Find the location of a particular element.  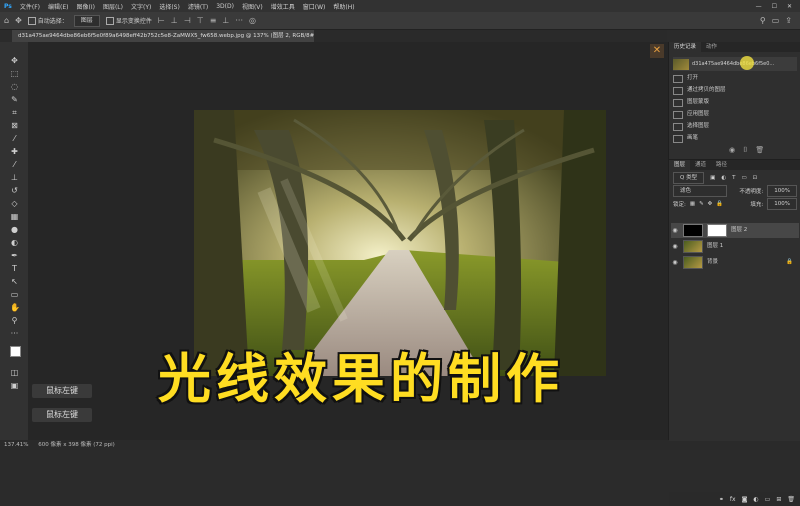

search-icon: ⚲ is located at coordinates (763, 20).